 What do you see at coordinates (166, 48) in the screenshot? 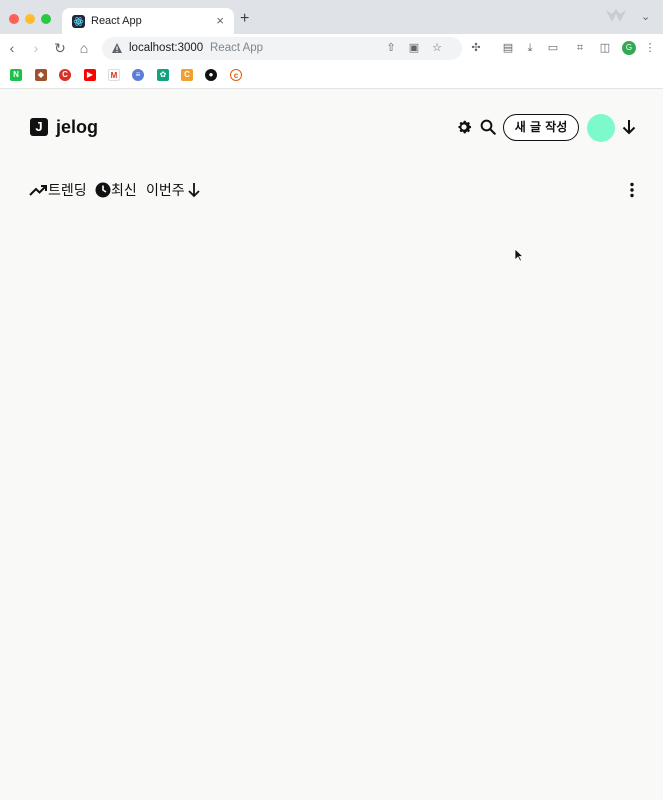
I see `url-text: localhost:3000` at bounding box center [166, 48].